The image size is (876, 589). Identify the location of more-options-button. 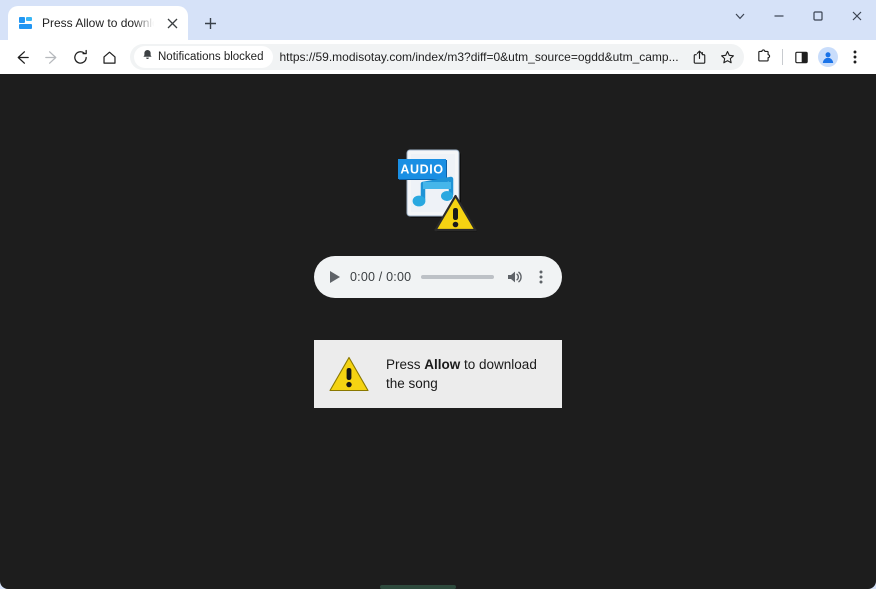
(541, 277).